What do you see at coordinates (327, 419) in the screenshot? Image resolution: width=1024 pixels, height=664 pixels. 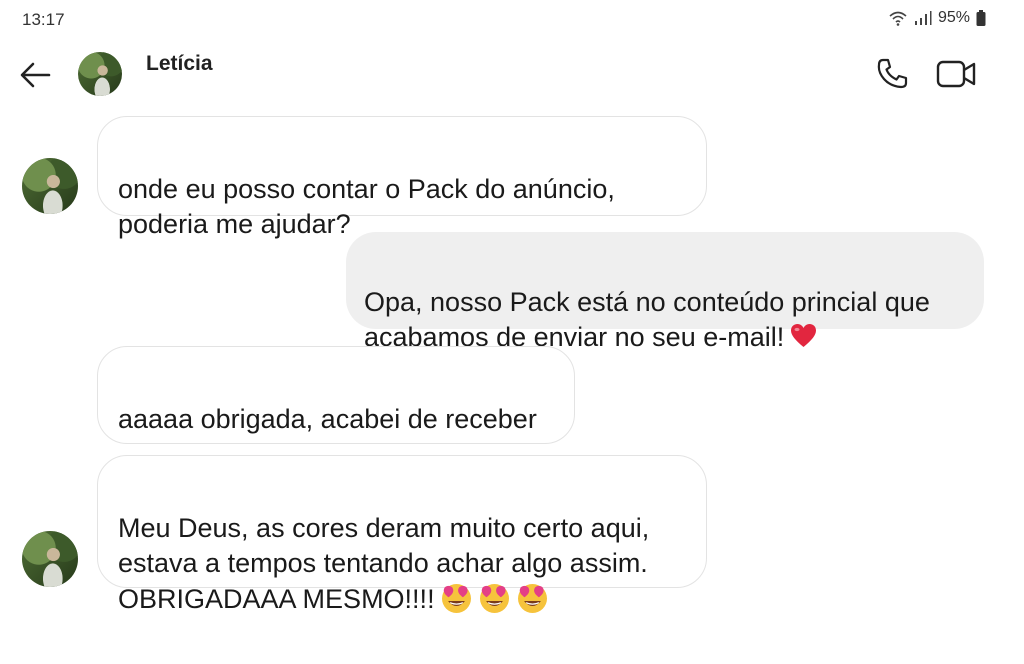 I see `message-text: aaaaa obrigada, acabei de receber` at bounding box center [327, 419].